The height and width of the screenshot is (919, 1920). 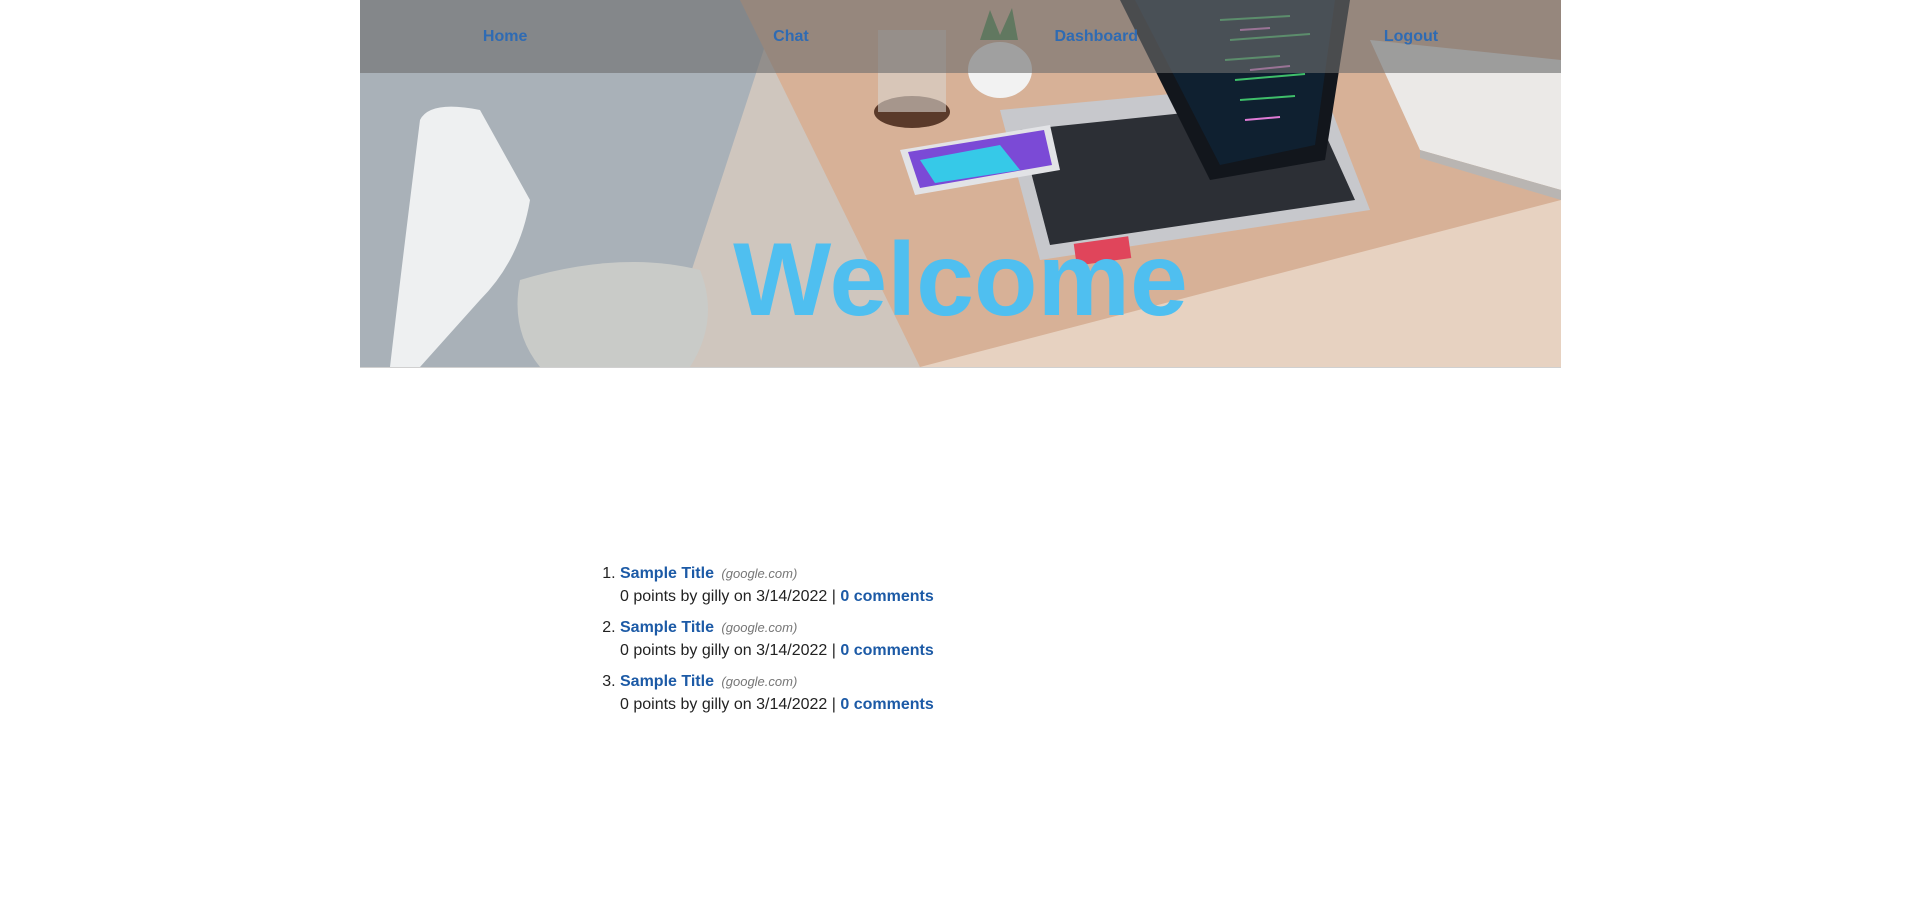 I want to click on nav-chat-link: Chat, so click(x=791, y=37).